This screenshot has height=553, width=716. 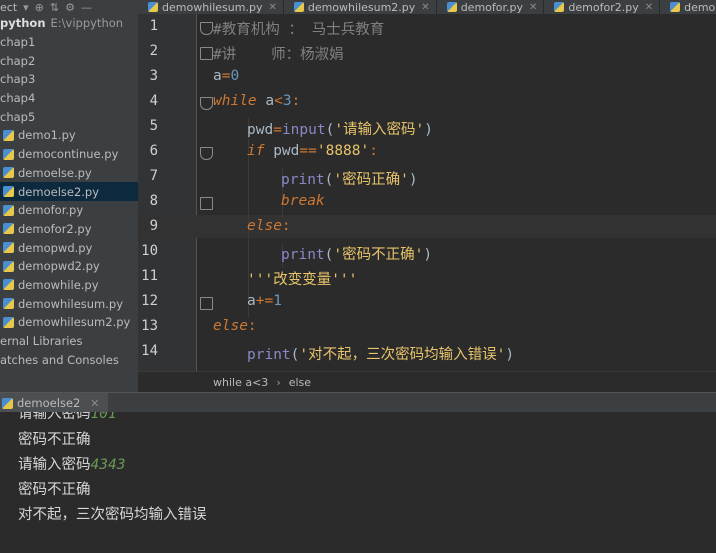 What do you see at coordinates (358, 403) in the screenshot?
I see `run-tabbar: demoelse2 ✕` at bounding box center [358, 403].